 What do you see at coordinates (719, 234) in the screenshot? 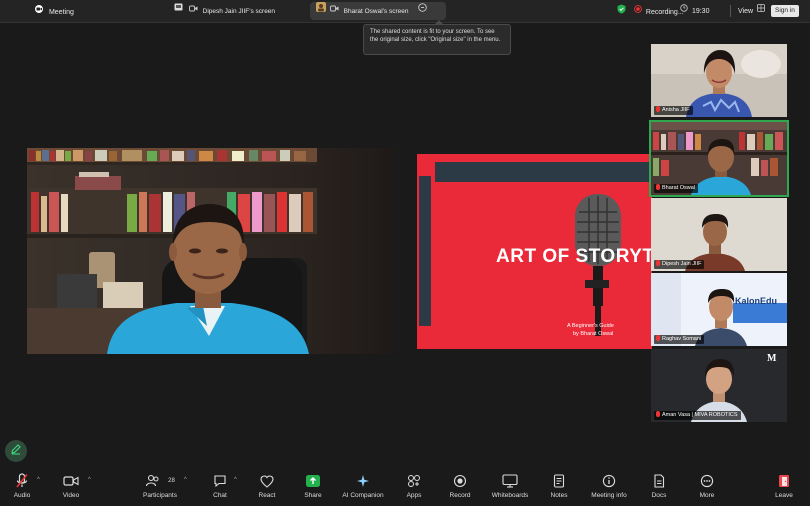
I see `participant-tile-dipesh: Dipesh Jain JIIF` at bounding box center [719, 234].